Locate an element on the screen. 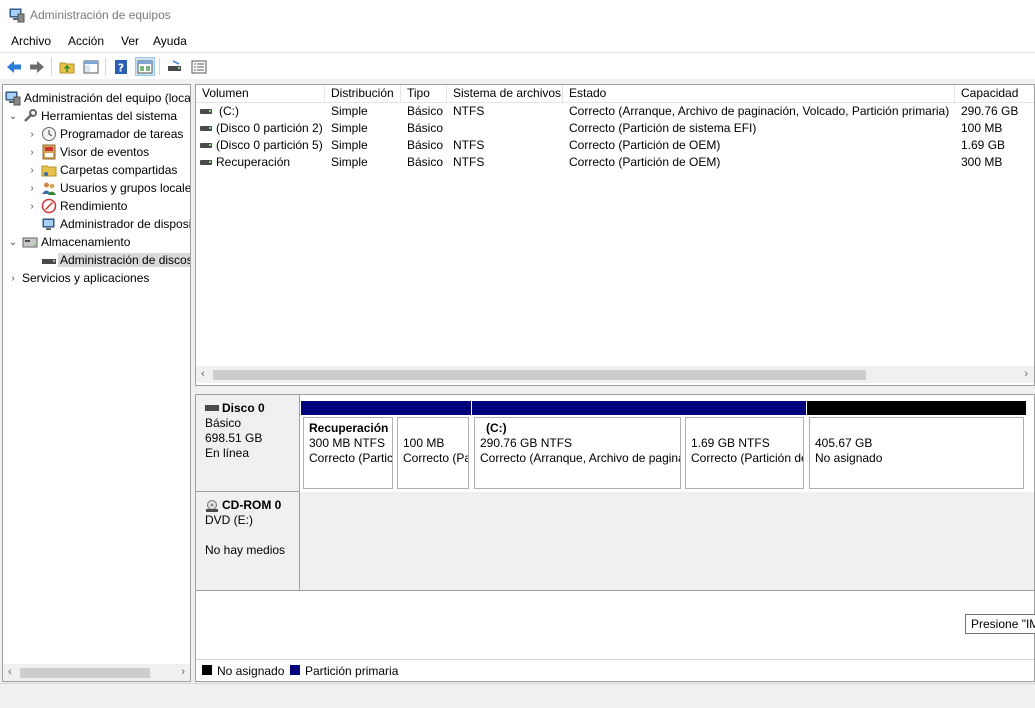 The height and width of the screenshot is (708, 1035). column-header-estado: Estado is located at coordinates (759, 94).